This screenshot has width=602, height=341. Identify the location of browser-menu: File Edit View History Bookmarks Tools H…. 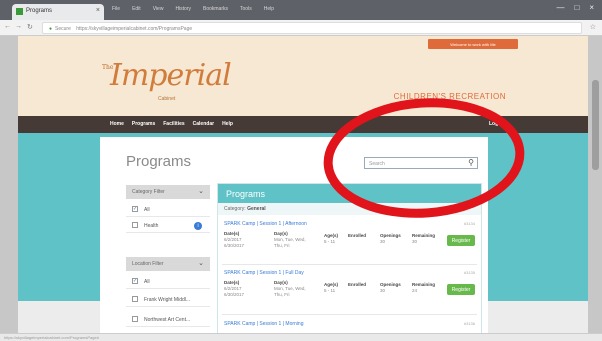
(193, 9).